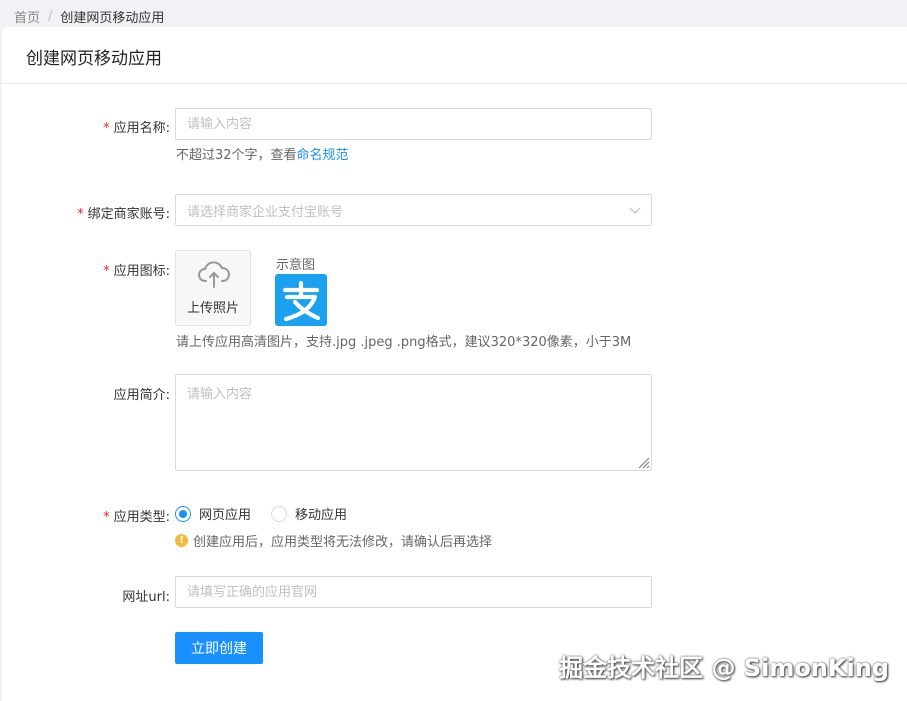 This screenshot has width=907, height=701. I want to click on url-label: 网址url:, so click(146, 597).